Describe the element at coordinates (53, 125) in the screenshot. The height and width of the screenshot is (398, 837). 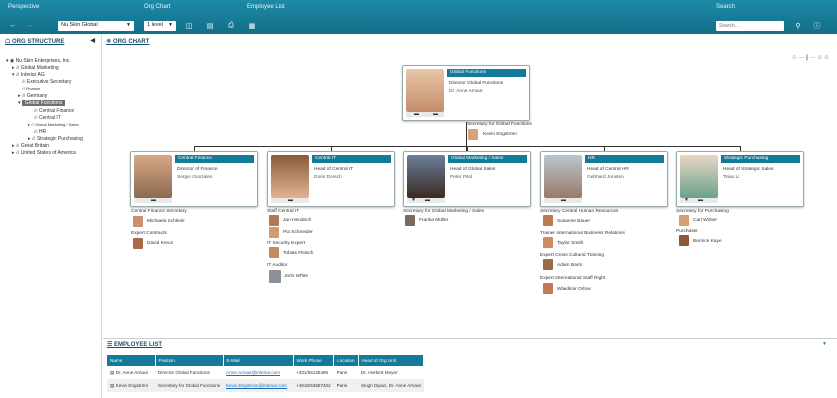
I see `tree-item-global-marketing-sales: ▸ ⛙ Global Marketing / Sales` at that location.